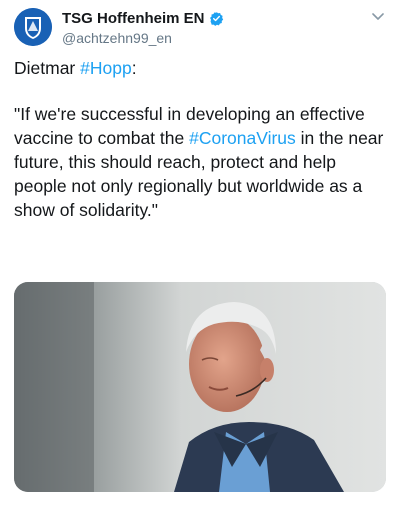  Describe the element at coordinates (216, 18) in the screenshot. I see `verified-badge-icon` at that location.